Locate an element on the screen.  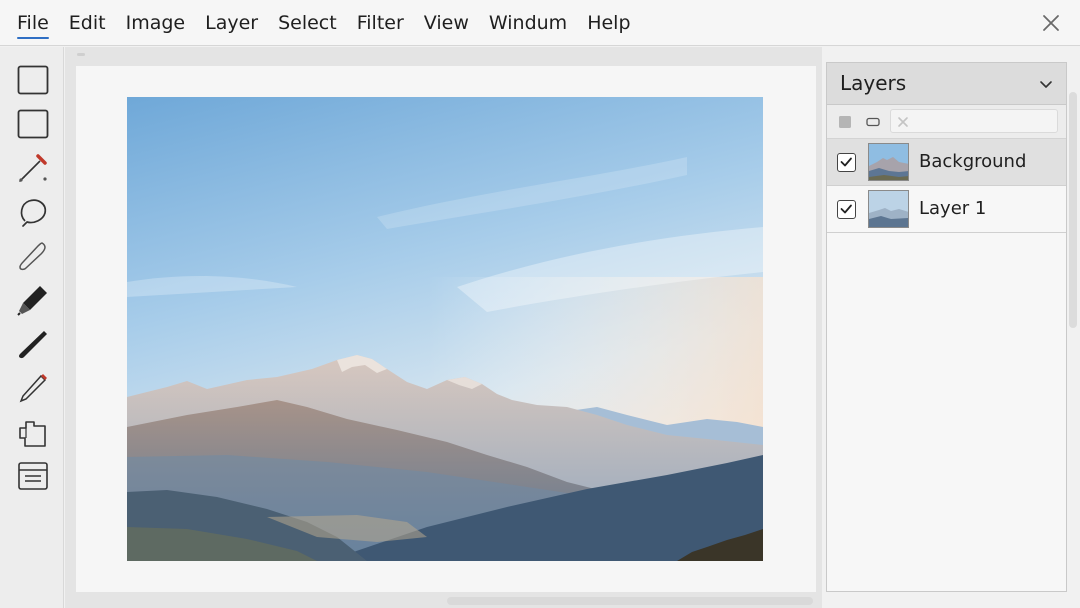
tool-marker is located at coordinates (33, 300).